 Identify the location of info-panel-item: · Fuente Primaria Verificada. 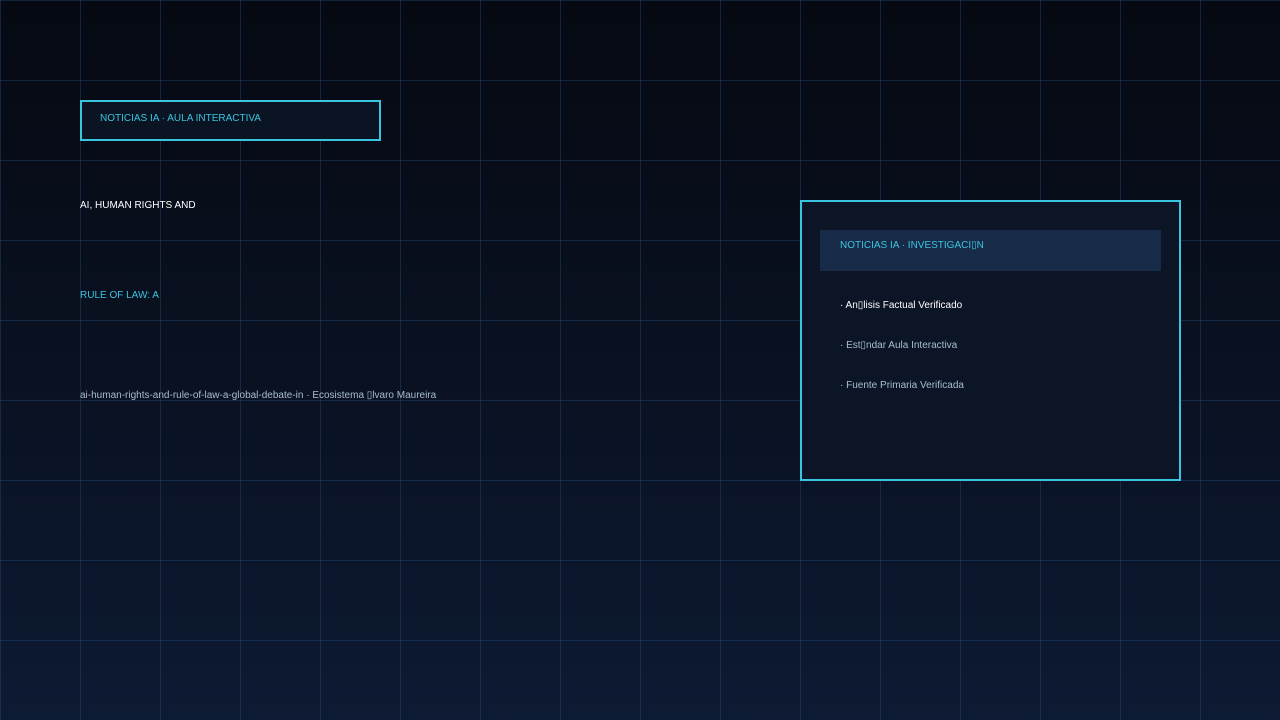
(902, 385).